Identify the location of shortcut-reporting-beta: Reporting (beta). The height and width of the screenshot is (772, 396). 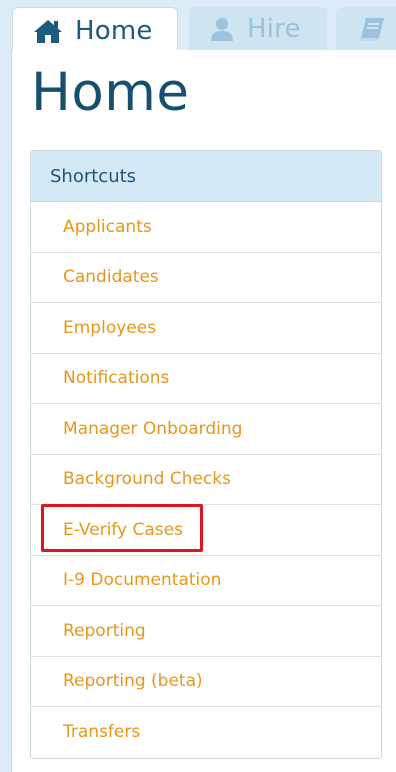
(206, 682).